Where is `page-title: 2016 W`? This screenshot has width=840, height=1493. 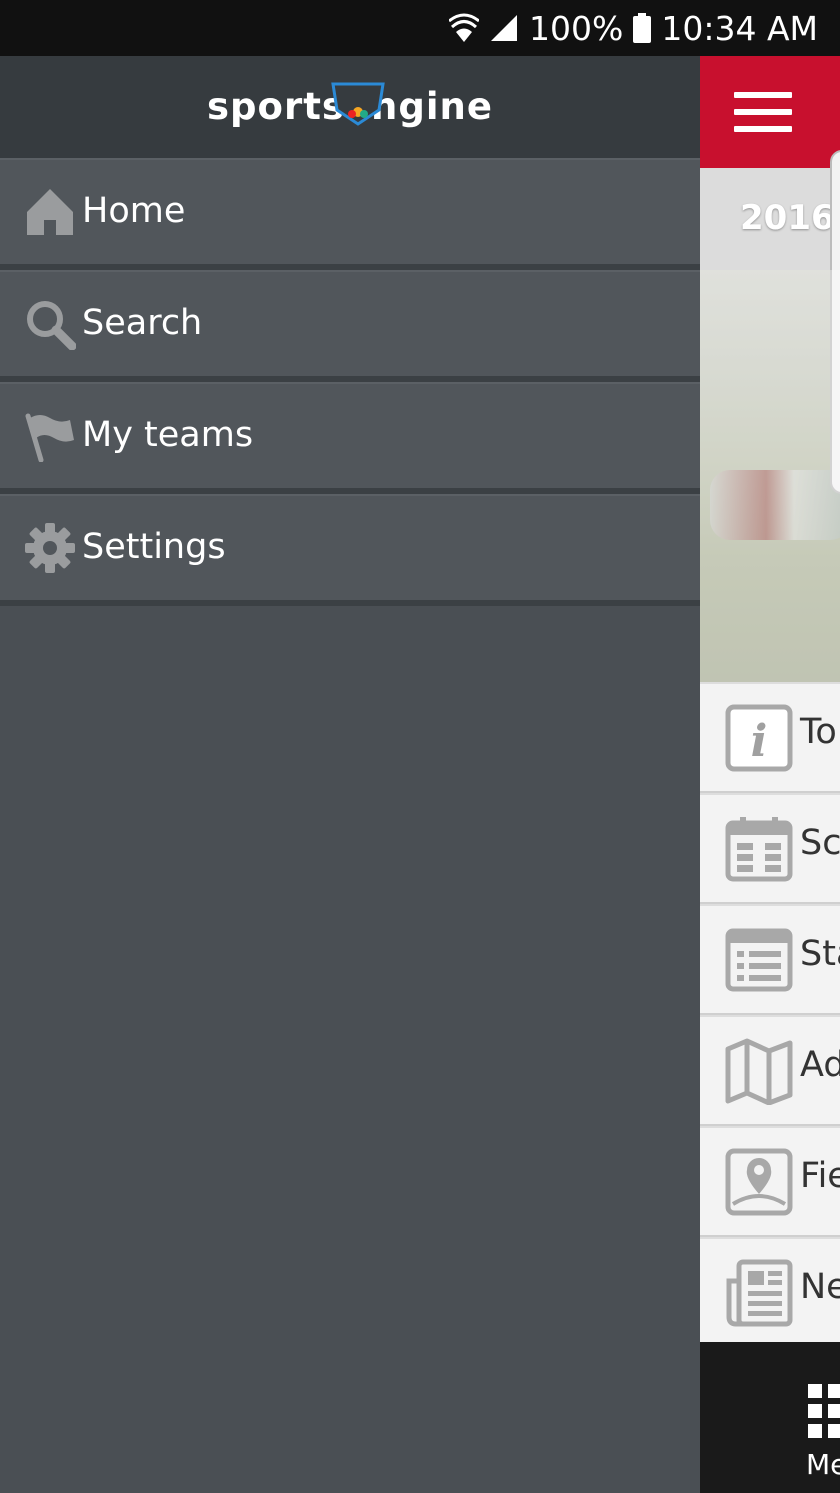
page-title: 2016 W is located at coordinates (790, 218).